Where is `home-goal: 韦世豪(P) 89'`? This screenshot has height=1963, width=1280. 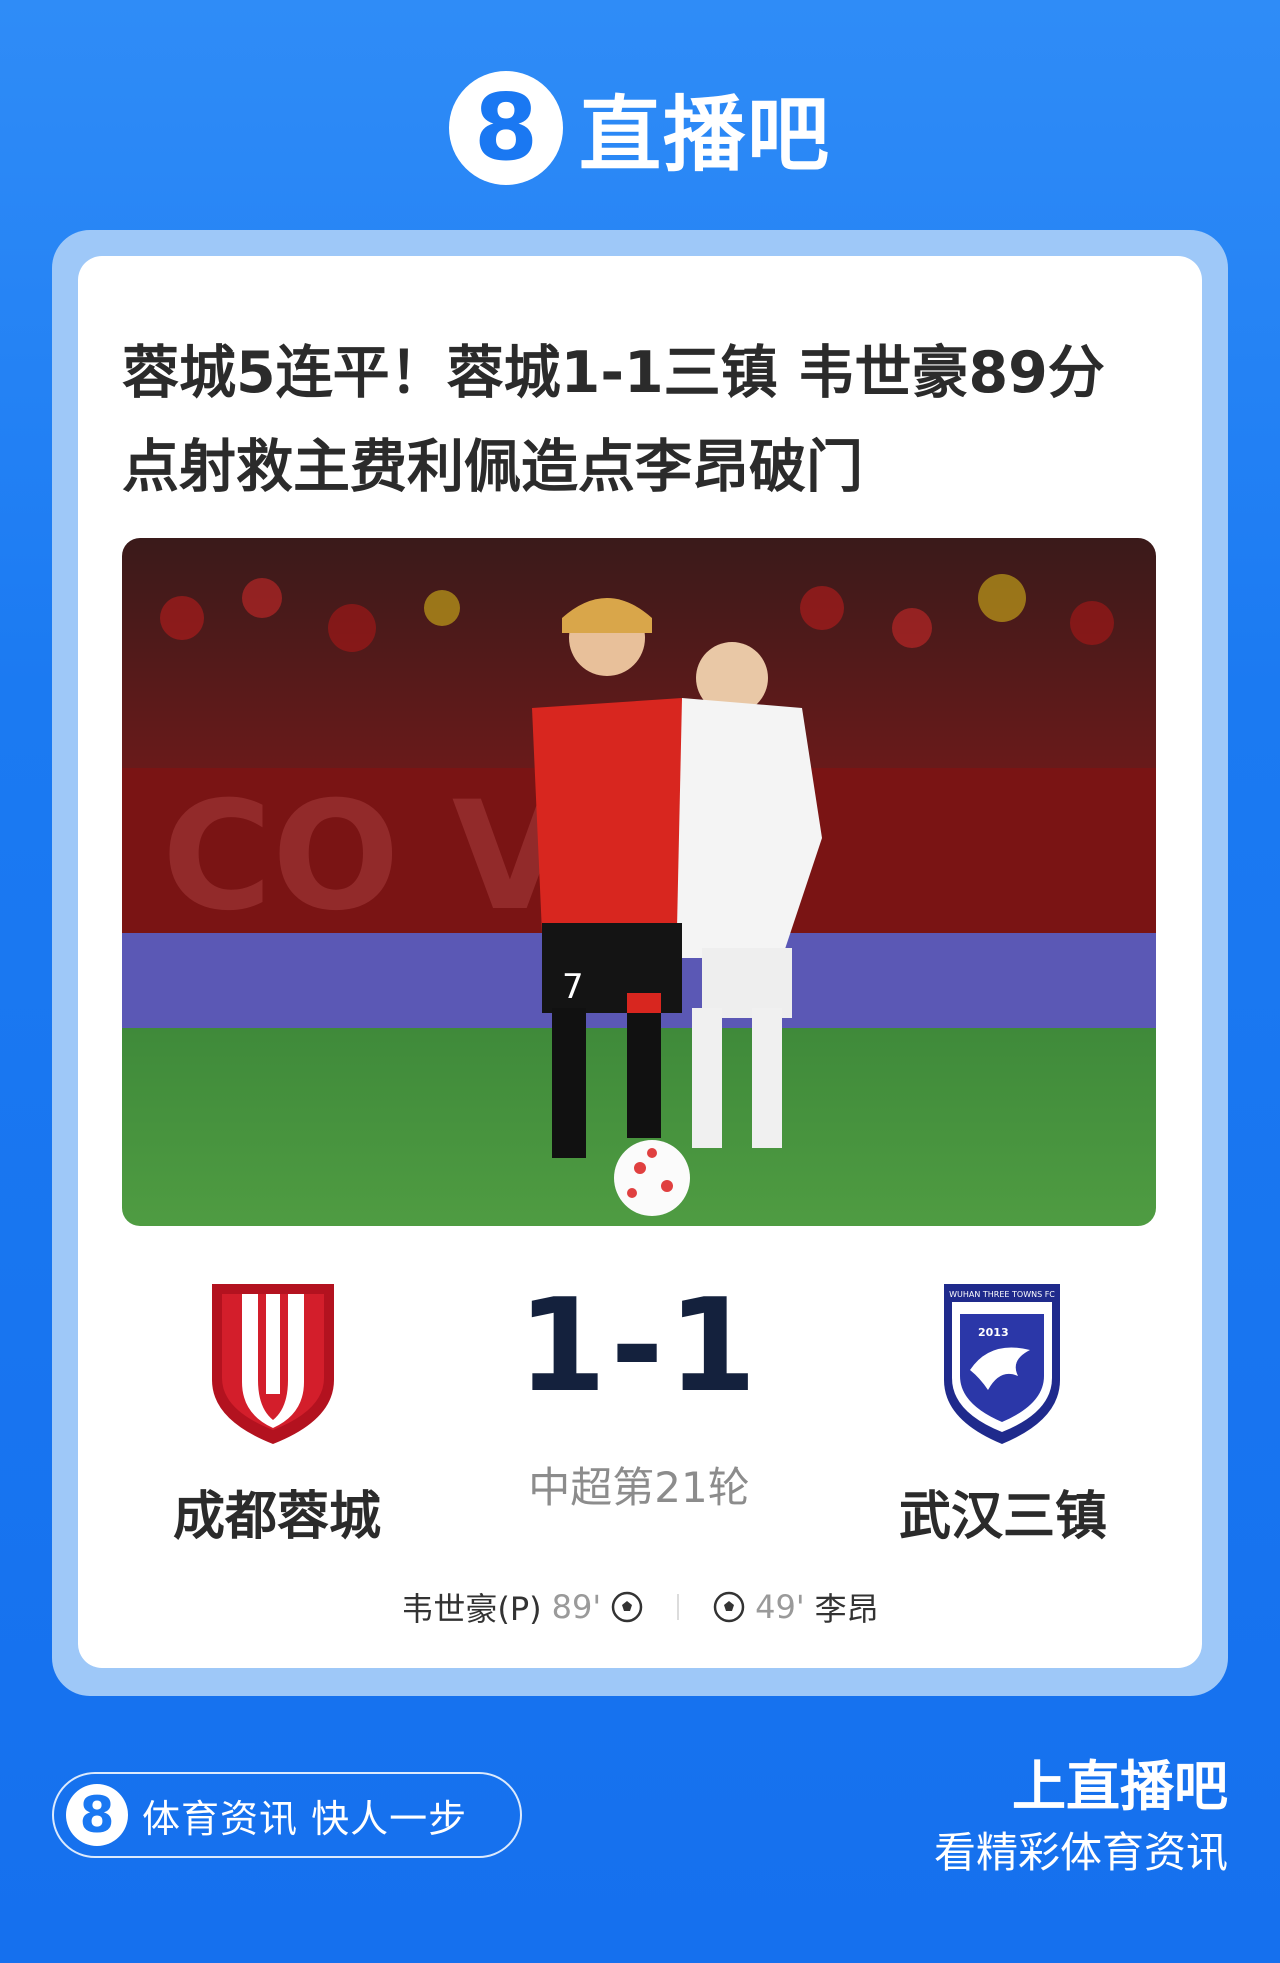 home-goal: 韦世豪(P) 89' is located at coordinates (522, 1607).